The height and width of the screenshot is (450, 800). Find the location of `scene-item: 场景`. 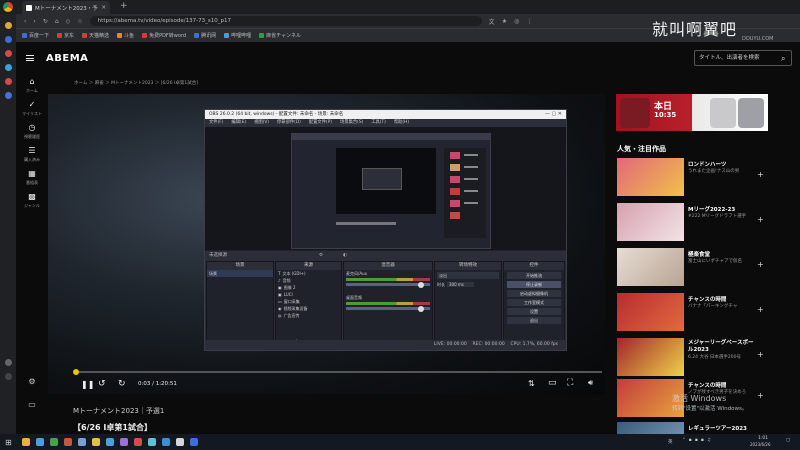

scene-item: 场景 is located at coordinates (240, 273).